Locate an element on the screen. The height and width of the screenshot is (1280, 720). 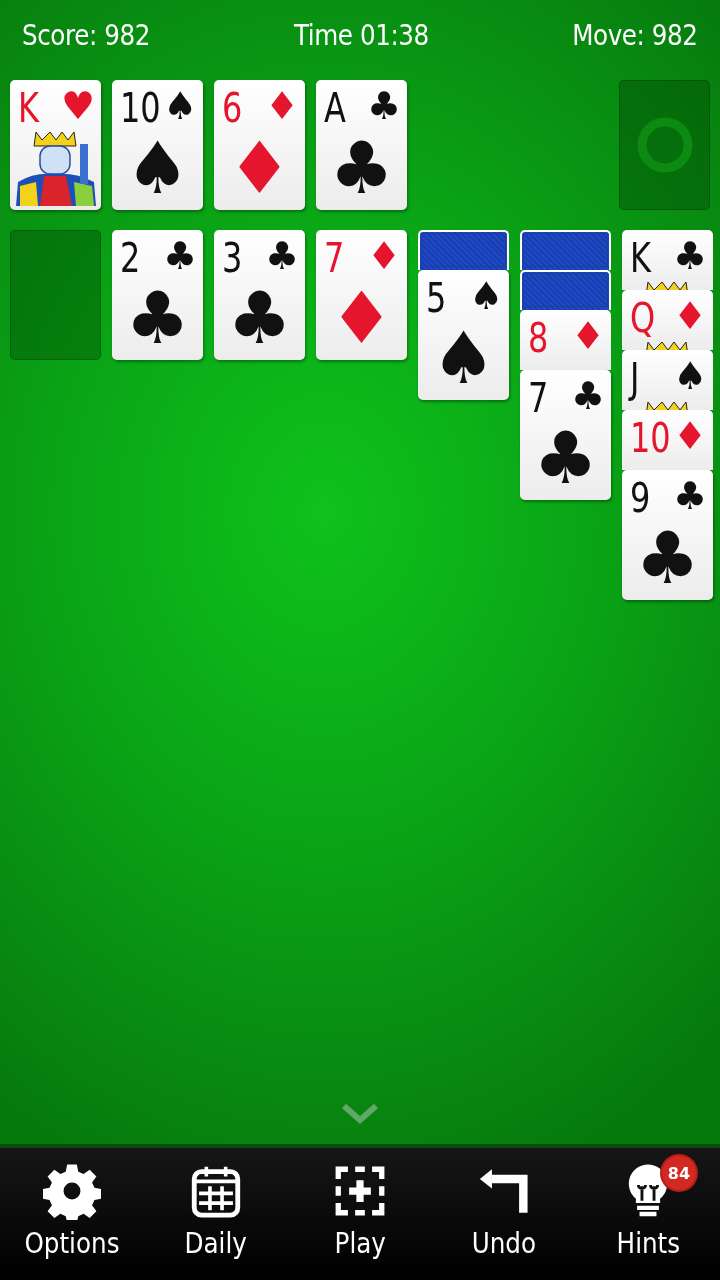
playing-card: 7 ♣ ♣ is located at coordinates (565, 435).